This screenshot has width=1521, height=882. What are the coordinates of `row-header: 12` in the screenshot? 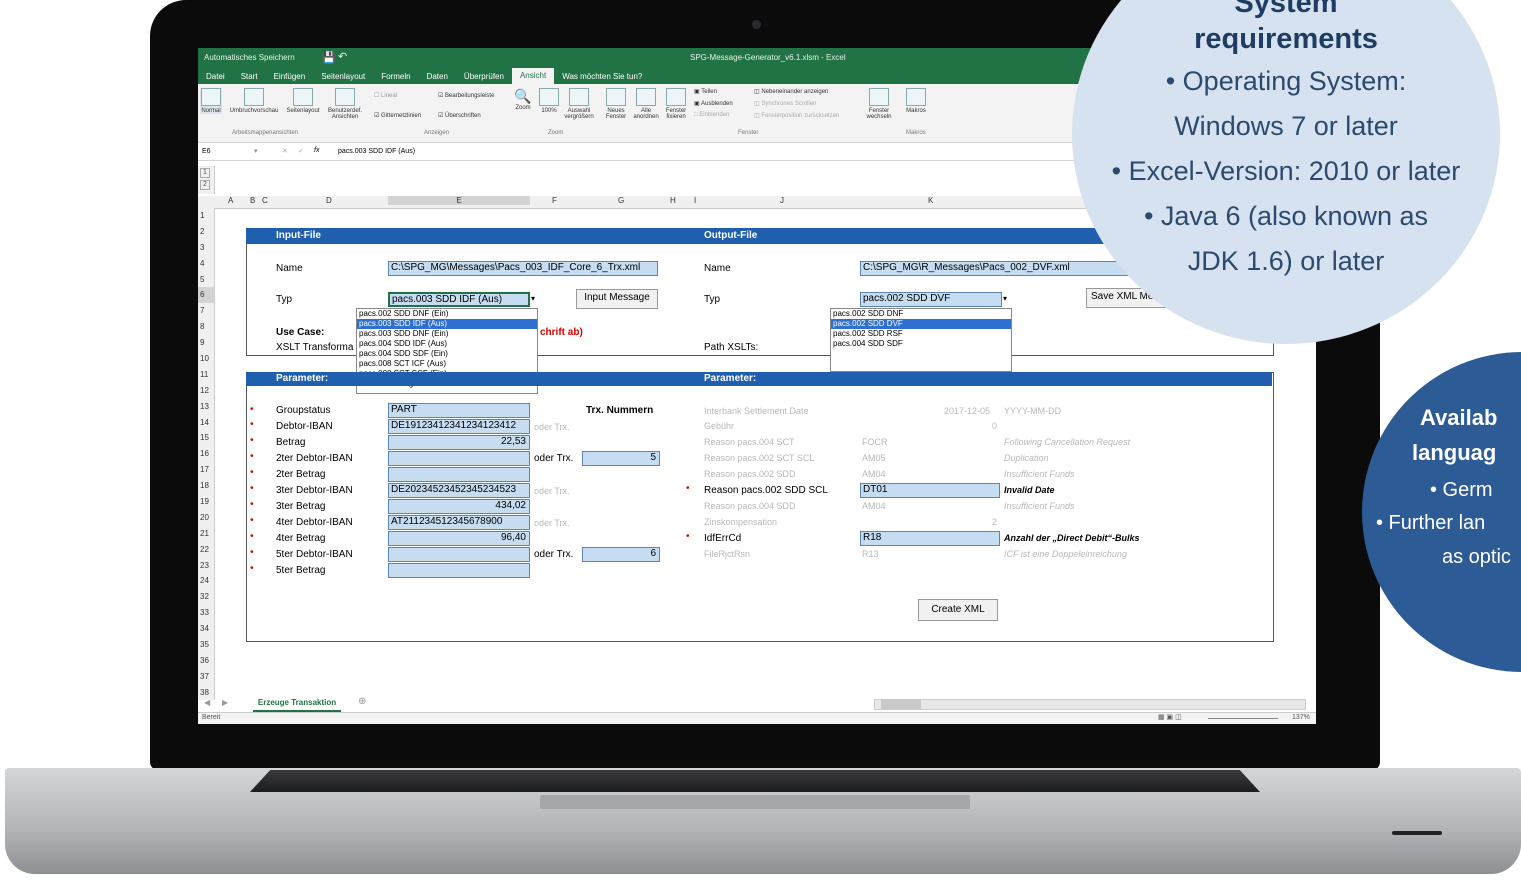 It's located at (206, 391).